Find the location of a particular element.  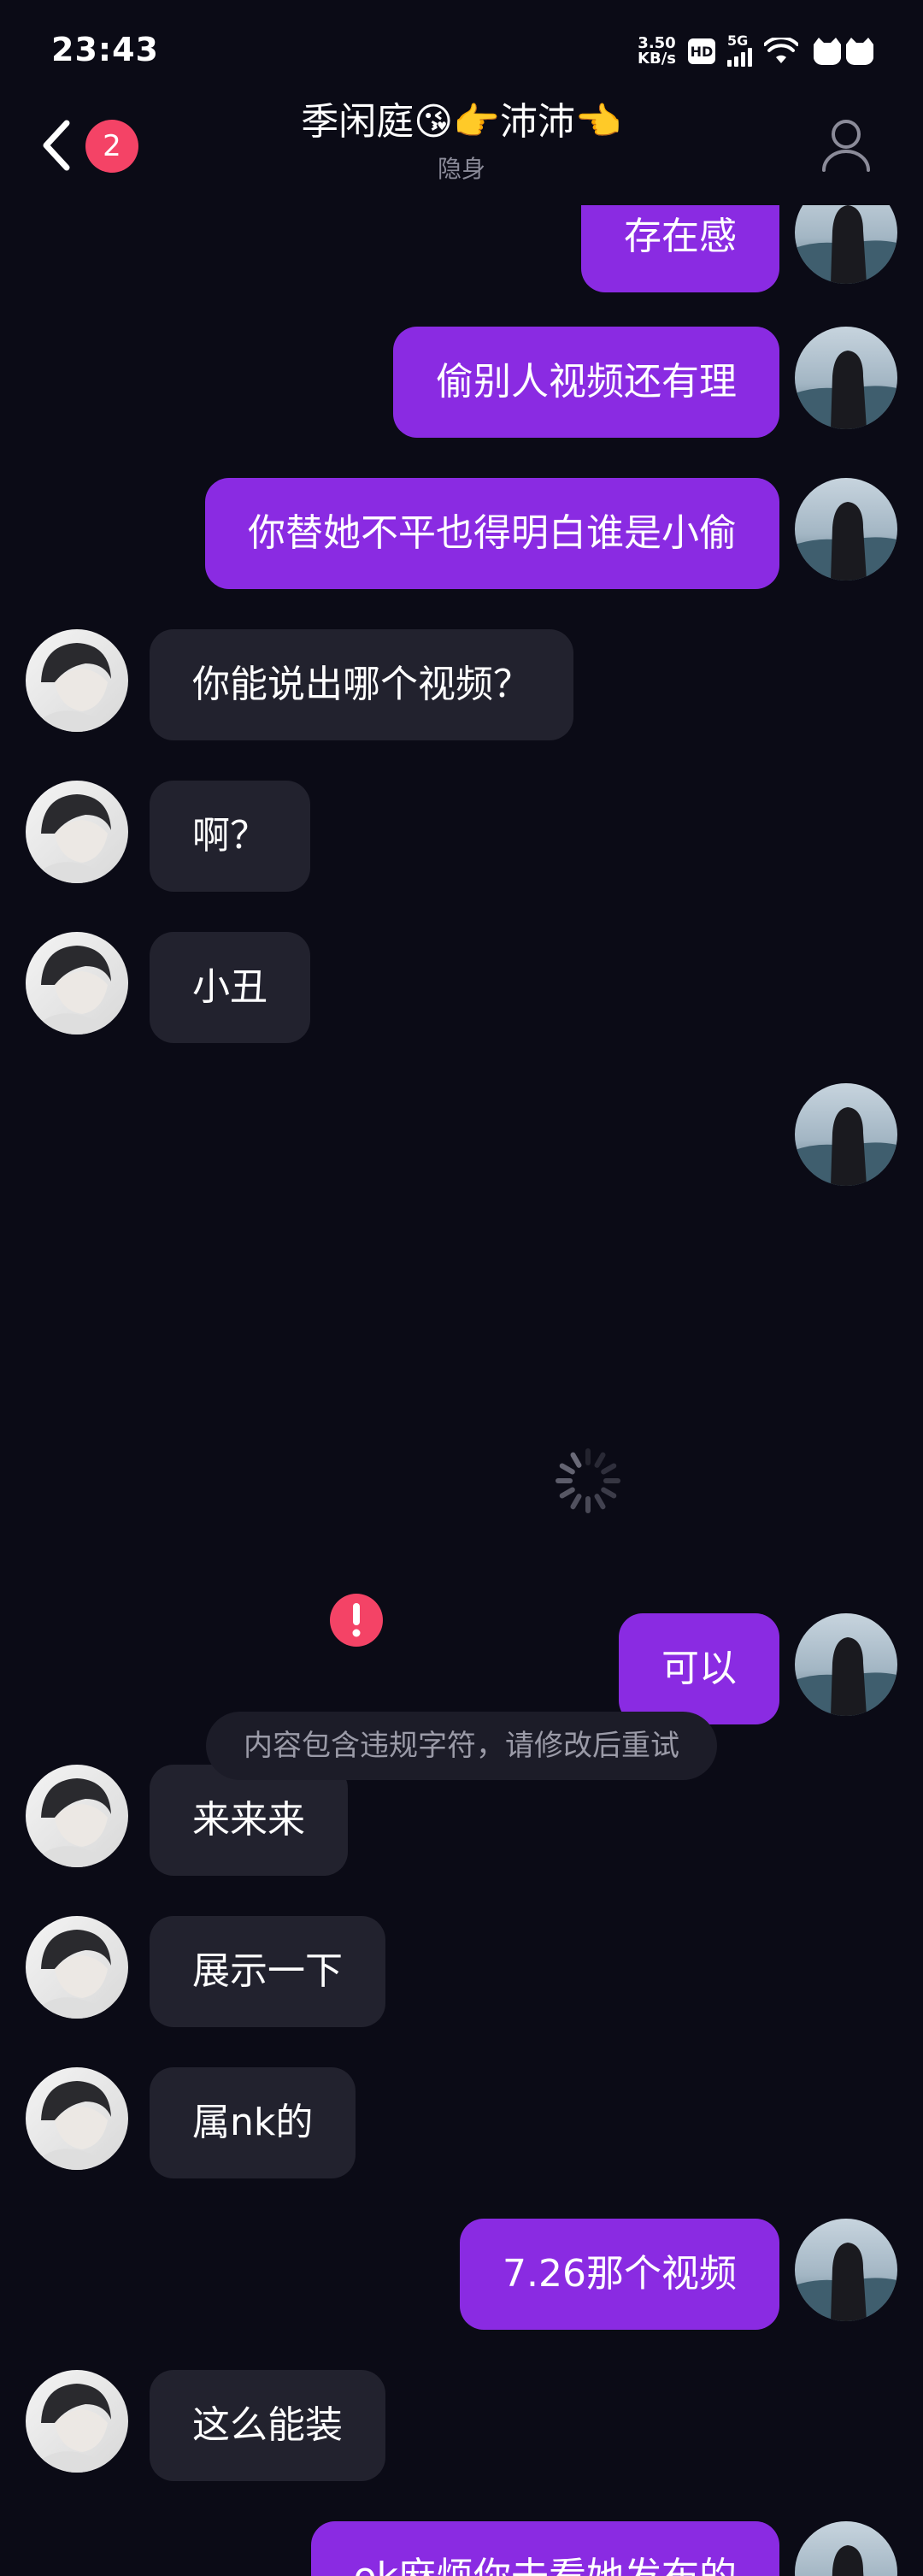

message-bubble: 存在感 is located at coordinates (680, 248).